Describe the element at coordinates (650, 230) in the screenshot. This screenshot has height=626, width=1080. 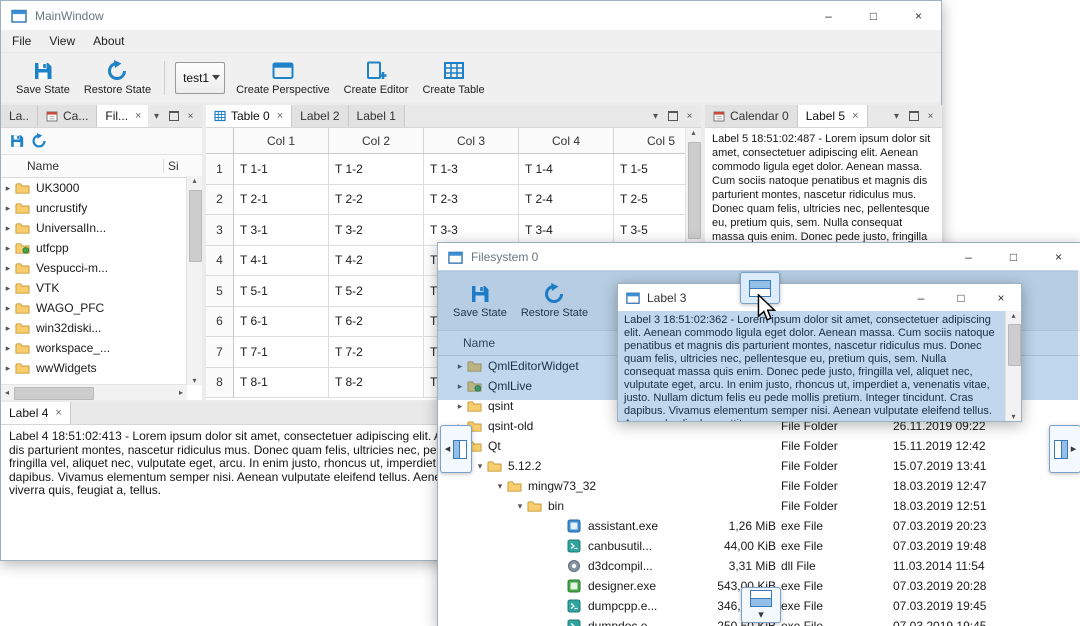
I see `table-cell: T 3-5` at that location.